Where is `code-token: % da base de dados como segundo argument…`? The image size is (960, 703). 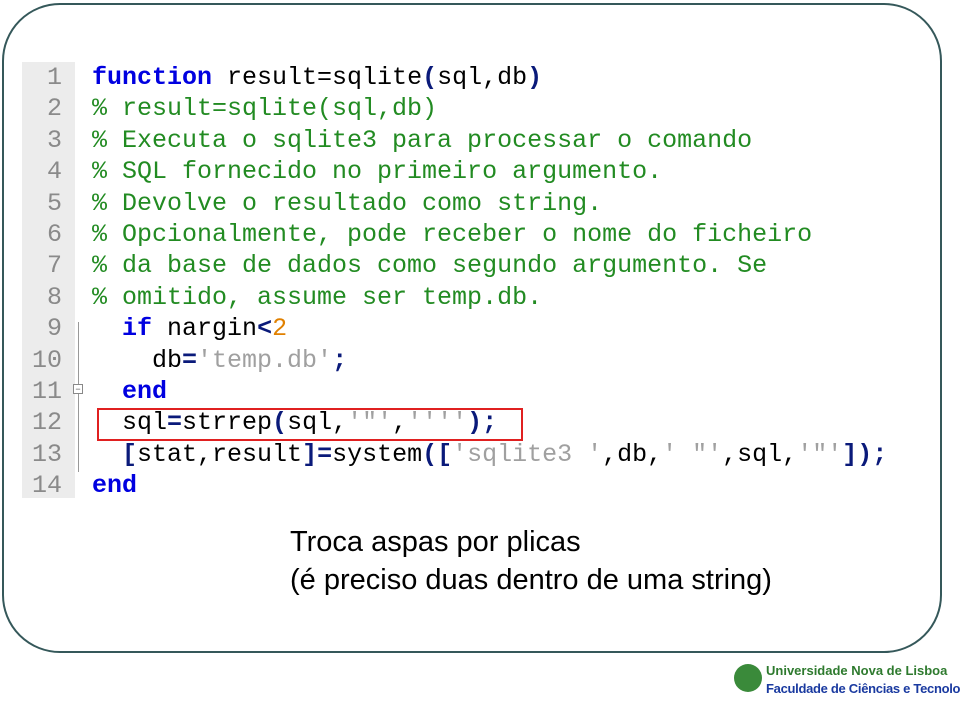
code-token: % da base de dados como segundo argument… is located at coordinates (430, 266).